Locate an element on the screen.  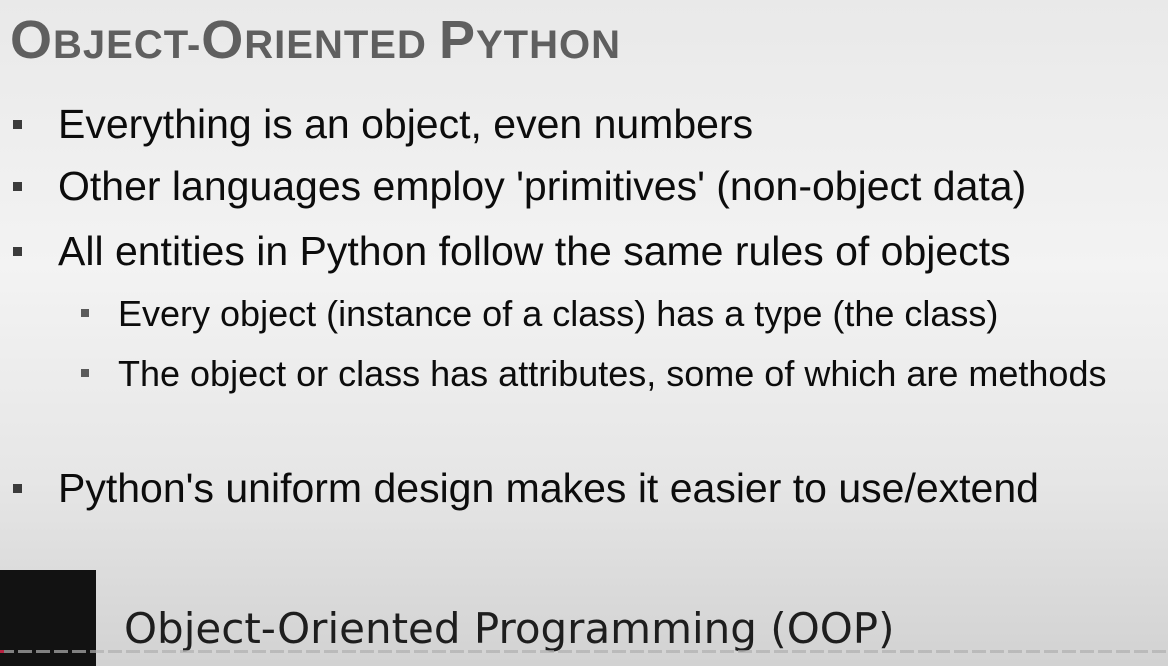
video-progress-bar is located at coordinates (584, 651).